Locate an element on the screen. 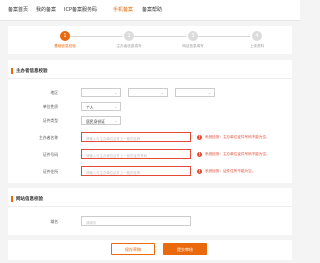 The image size is (320, 263). district-select: ⌄ is located at coordinates (195, 92).